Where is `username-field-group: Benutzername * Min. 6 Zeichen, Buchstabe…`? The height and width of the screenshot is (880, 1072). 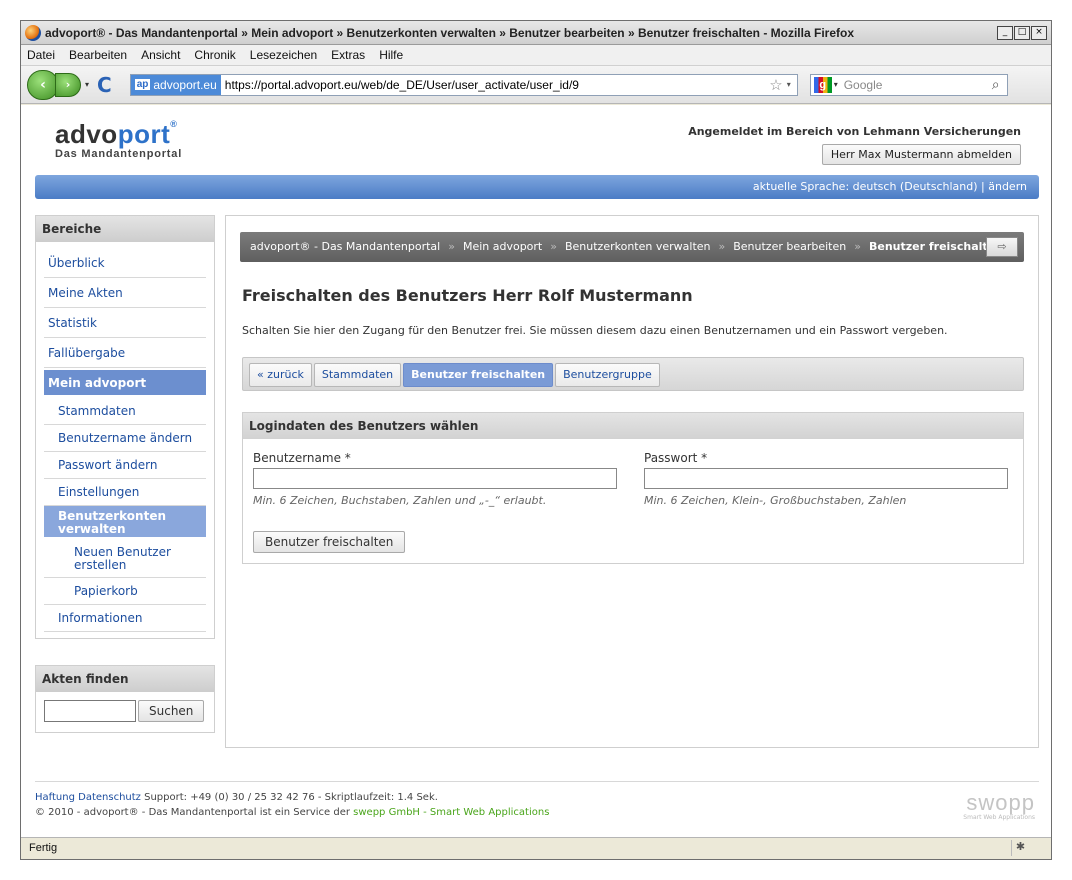
username-field-group: Benutzername * Min. 6 Zeichen, Buchstabe… is located at coordinates (435, 479).